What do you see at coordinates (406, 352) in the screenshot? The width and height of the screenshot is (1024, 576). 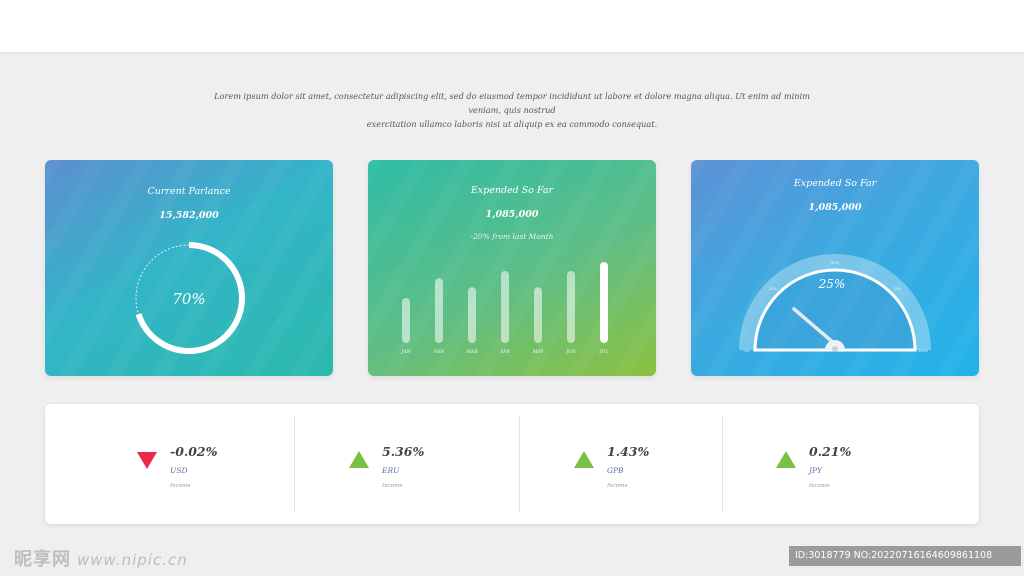 I see `bar-label-jan: JAN` at bounding box center [406, 352].